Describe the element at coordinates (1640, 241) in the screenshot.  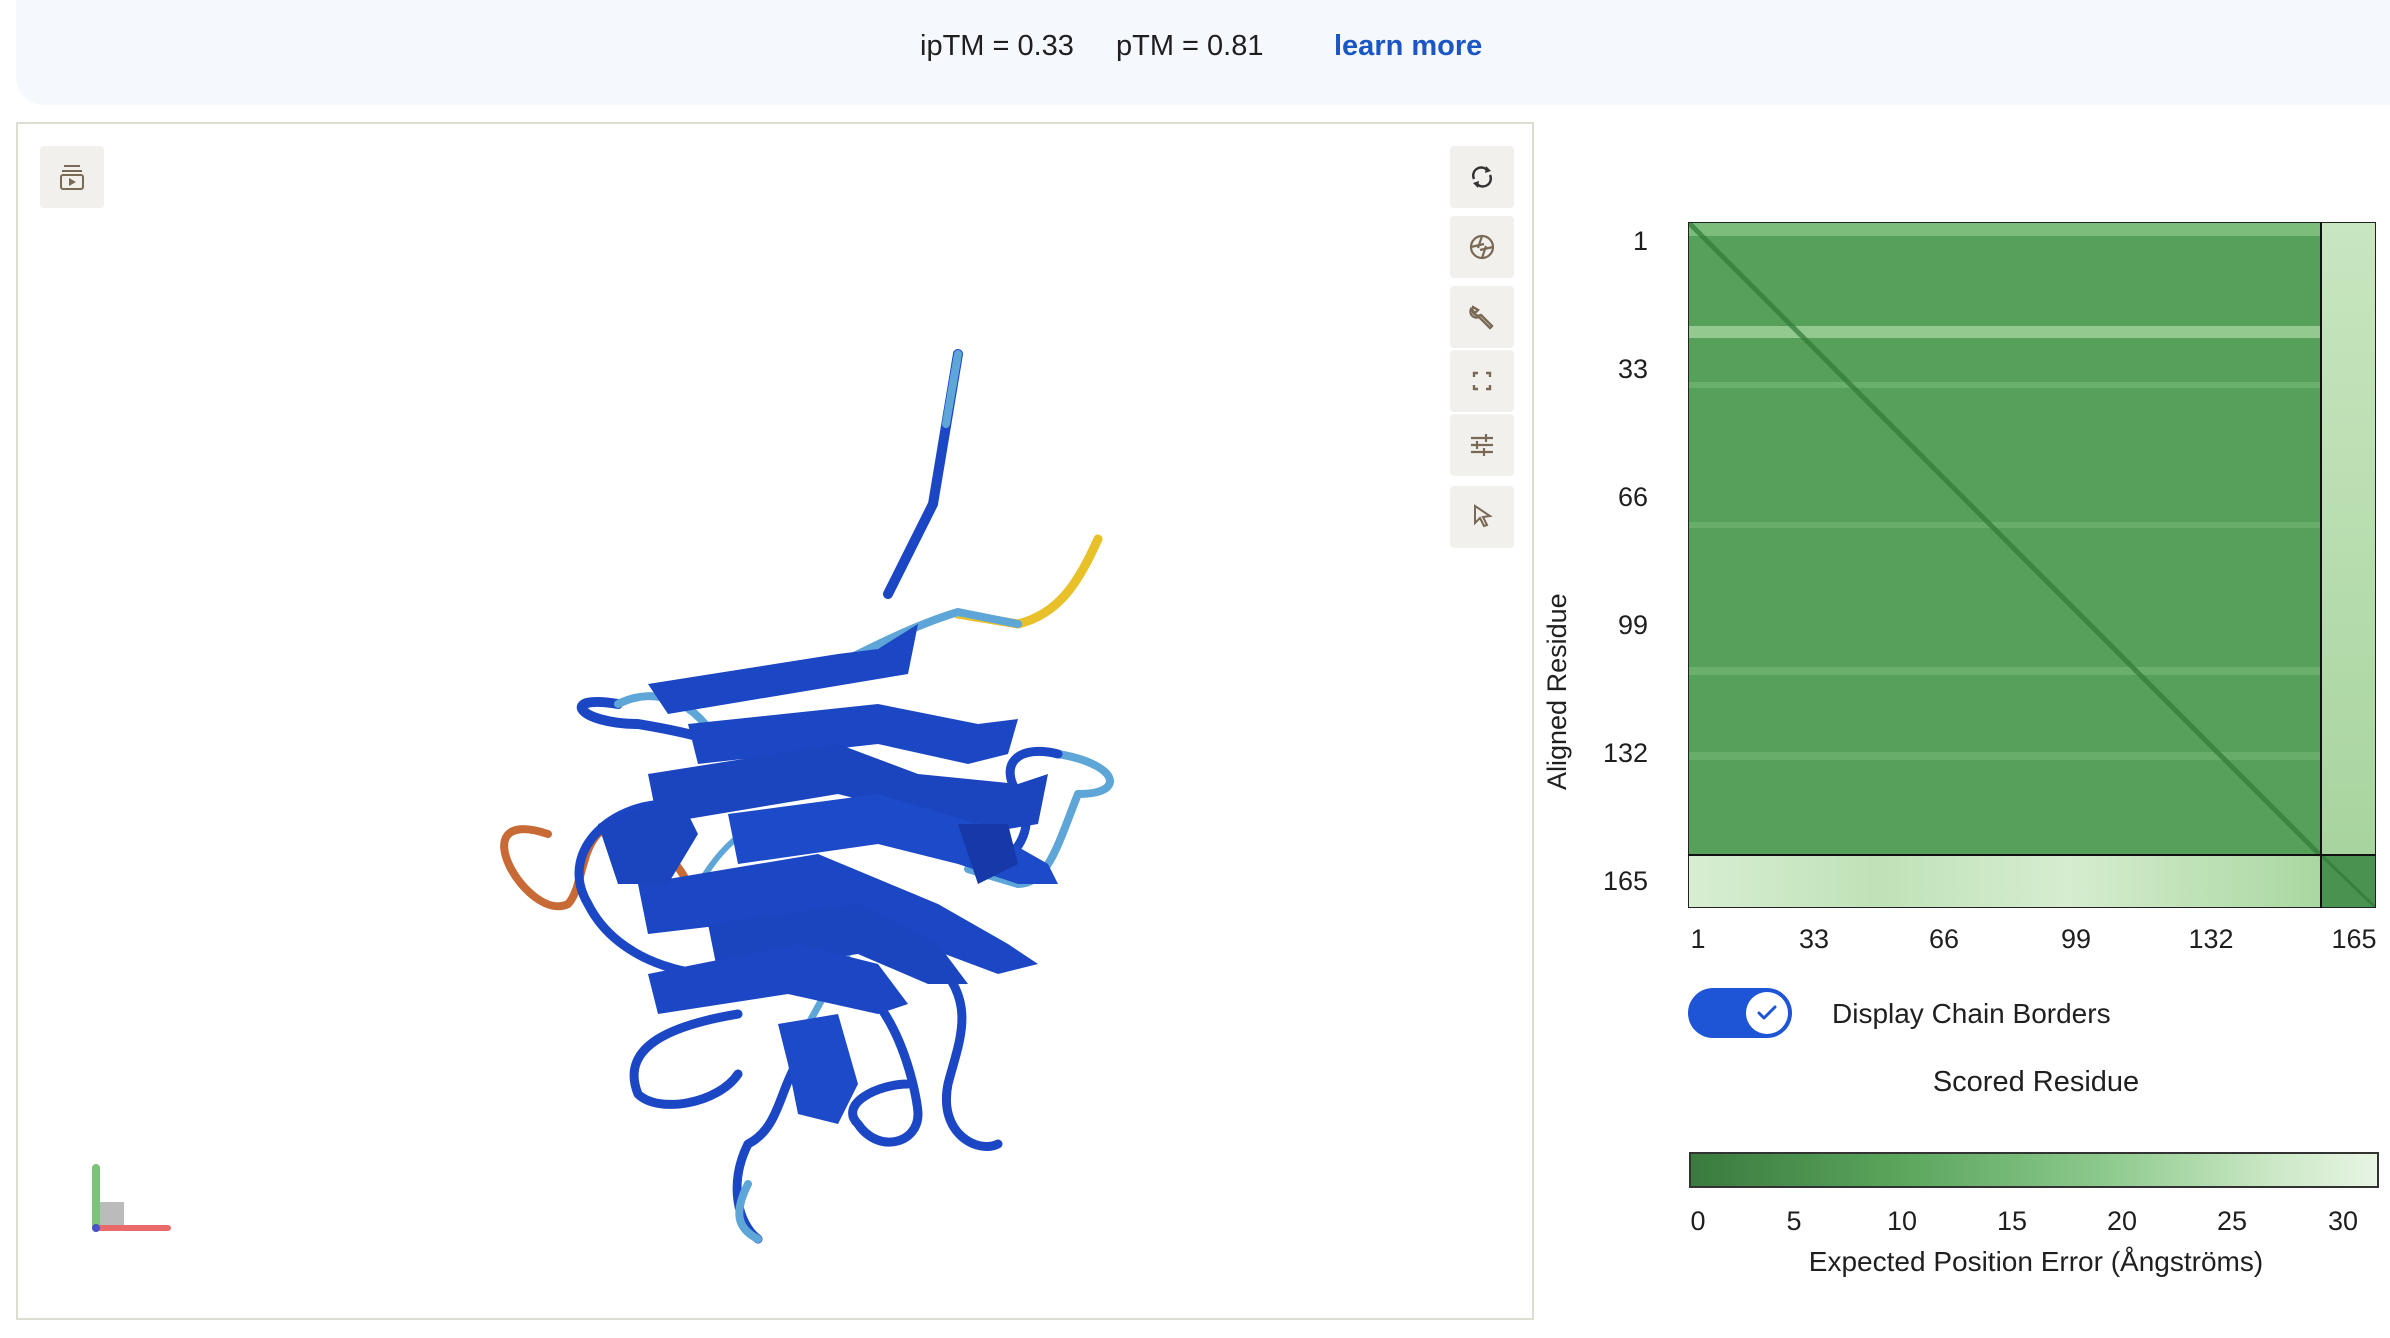
I see `y-tick-1: 1` at that location.